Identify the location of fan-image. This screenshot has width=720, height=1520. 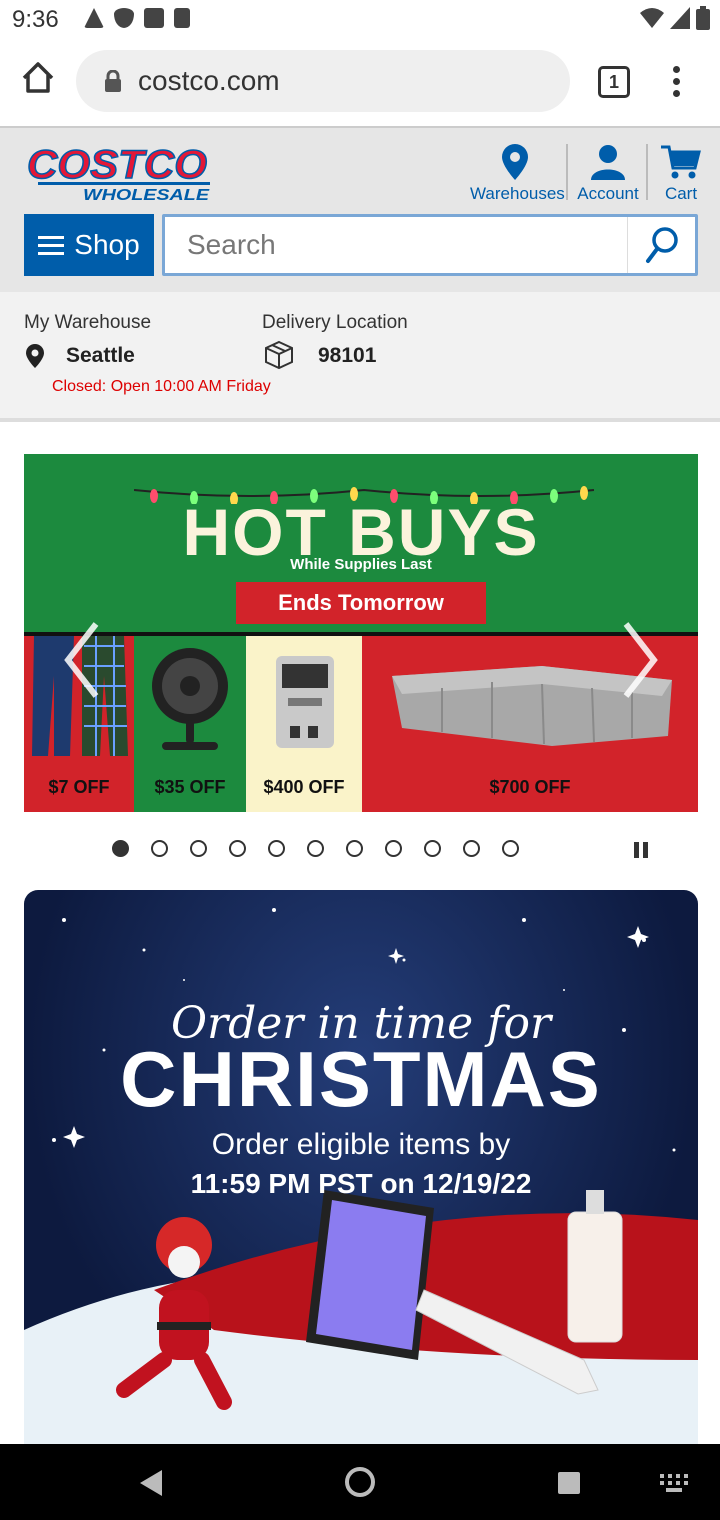
(190, 699).